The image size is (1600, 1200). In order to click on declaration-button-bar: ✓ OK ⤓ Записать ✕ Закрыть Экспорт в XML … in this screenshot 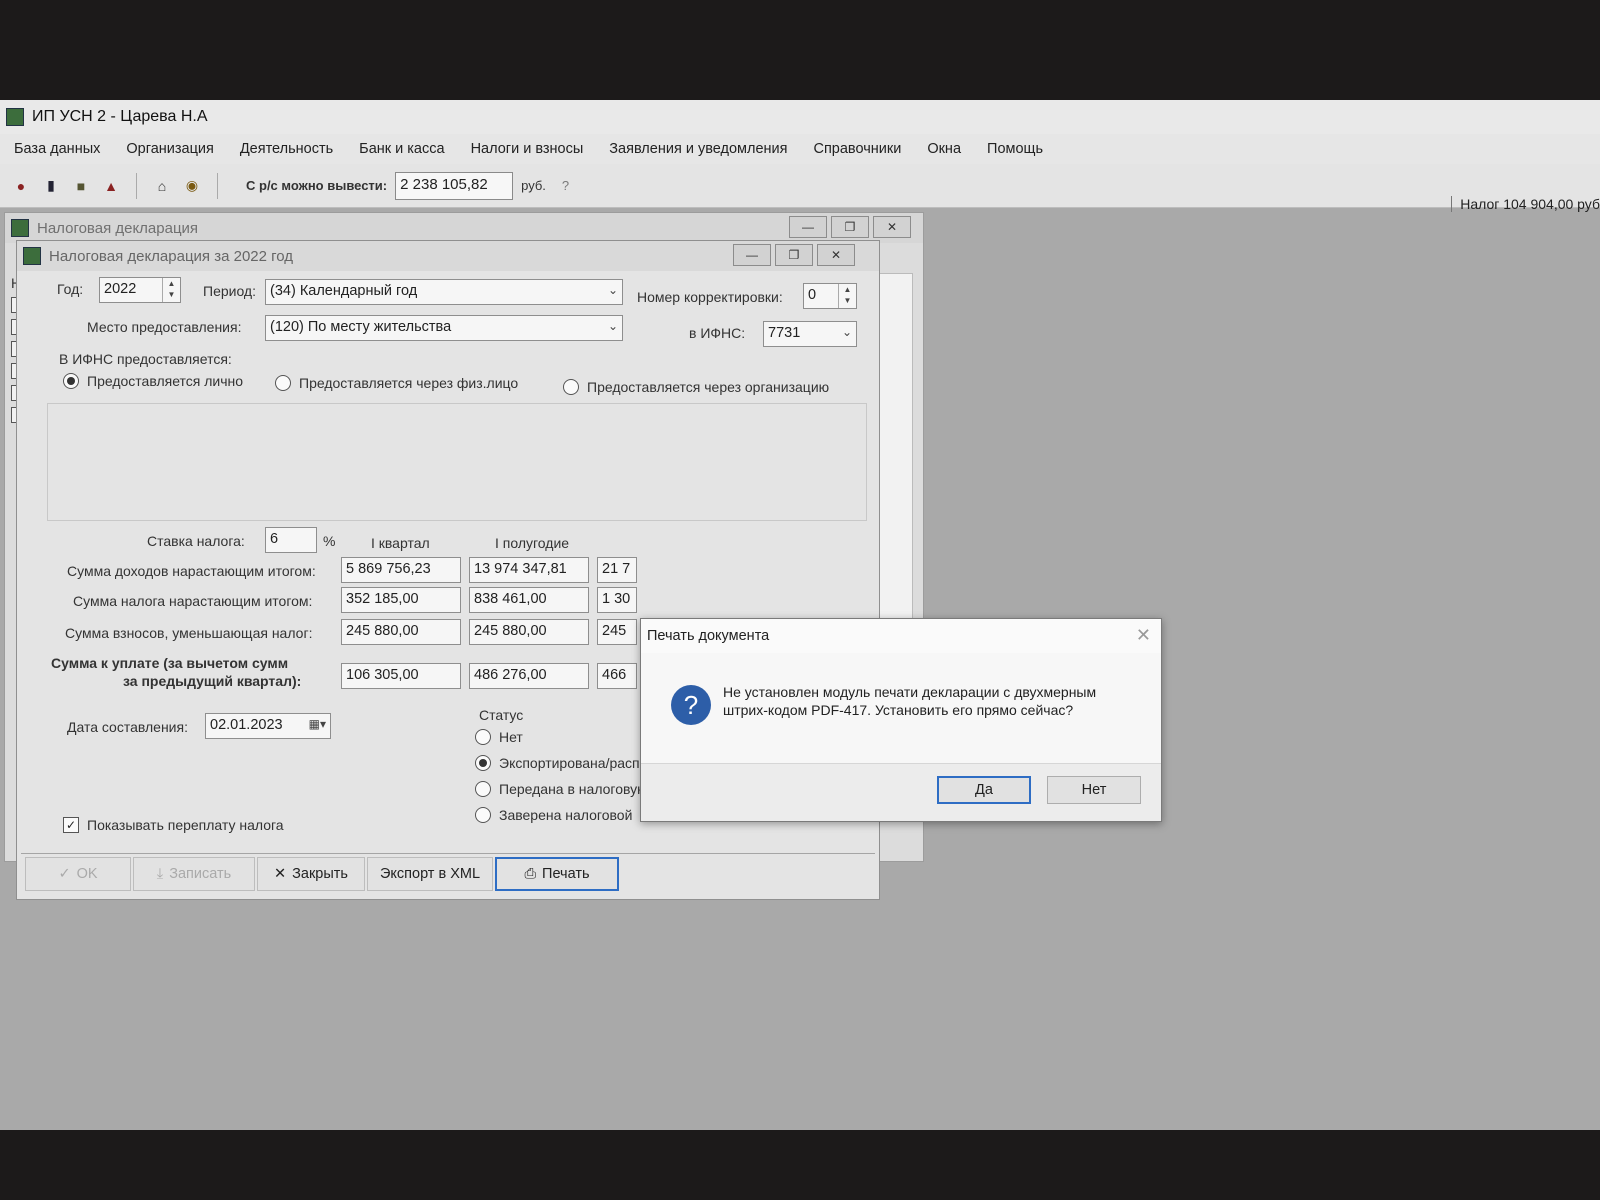, I will do `click(448, 873)`.